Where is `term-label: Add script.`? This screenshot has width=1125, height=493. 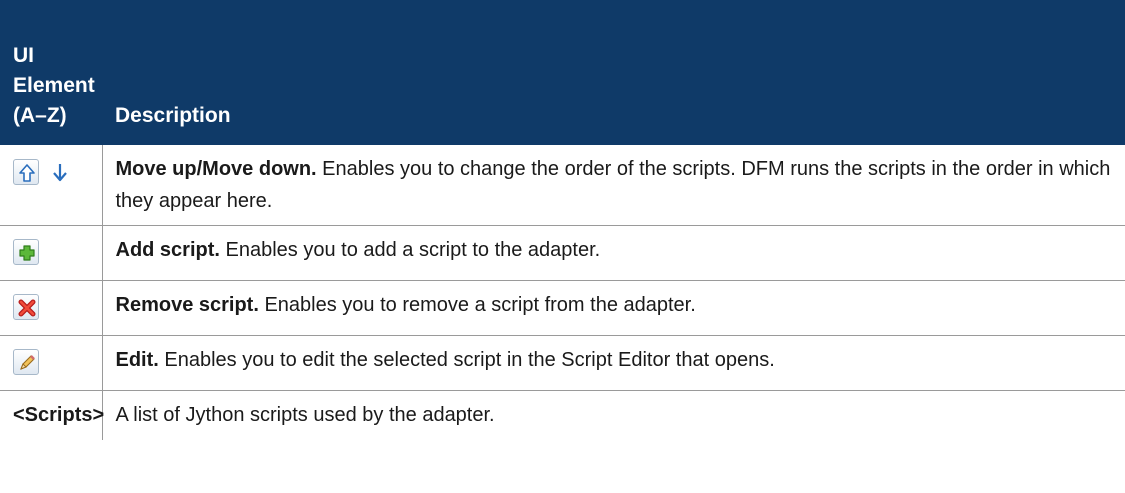 term-label: Add script. is located at coordinates (167, 249).